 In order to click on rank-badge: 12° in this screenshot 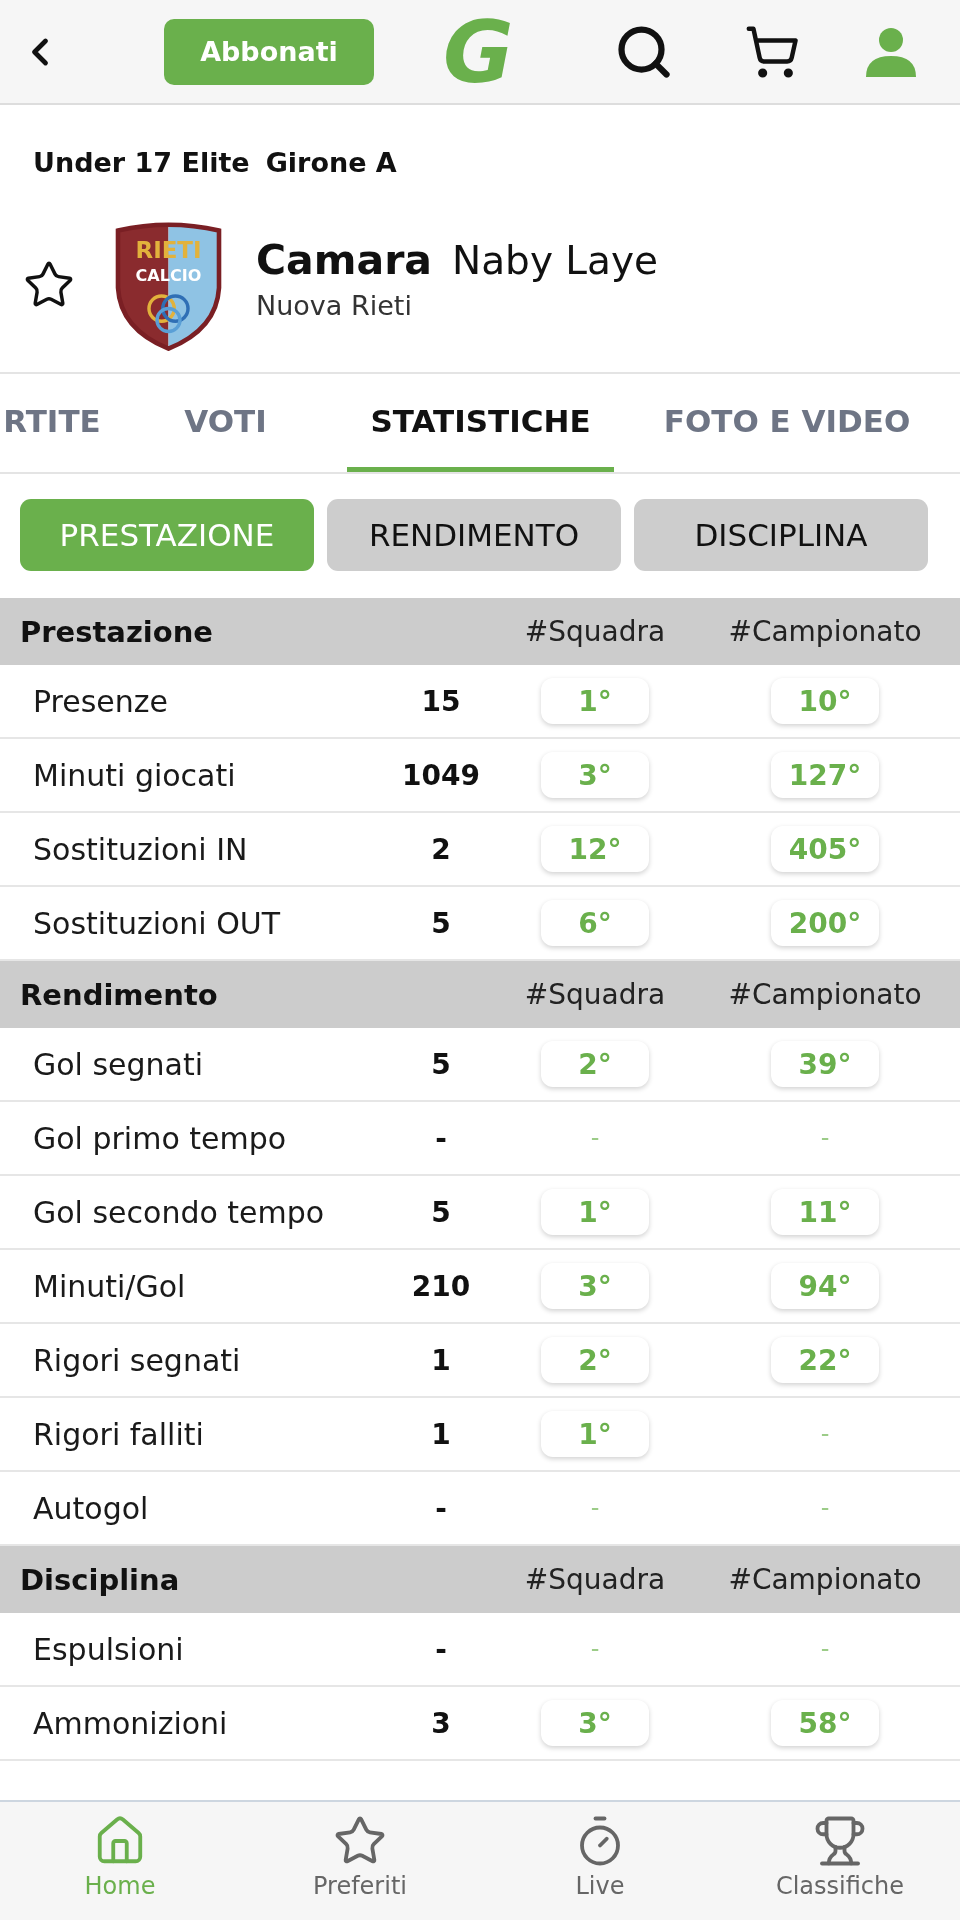, I will do `click(595, 849)`.